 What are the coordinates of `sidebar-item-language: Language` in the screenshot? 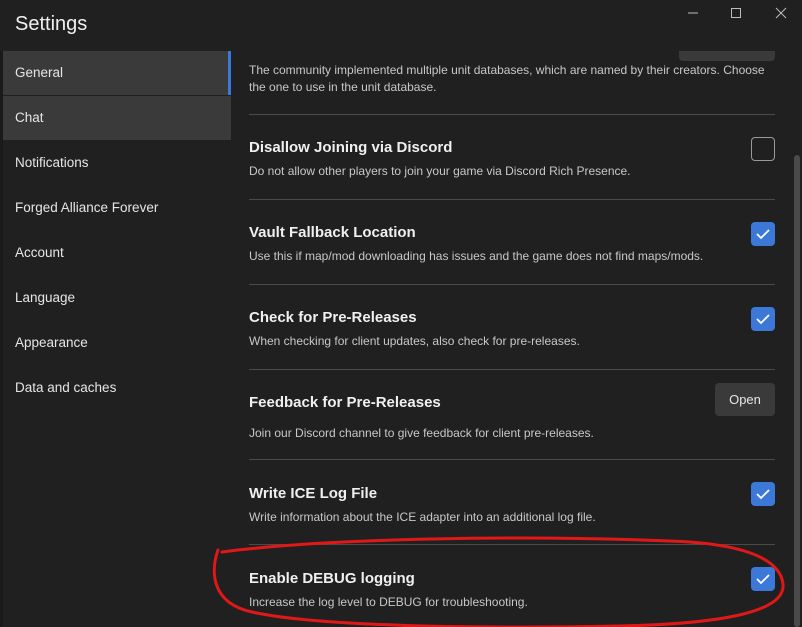 It's located at (117, 298).